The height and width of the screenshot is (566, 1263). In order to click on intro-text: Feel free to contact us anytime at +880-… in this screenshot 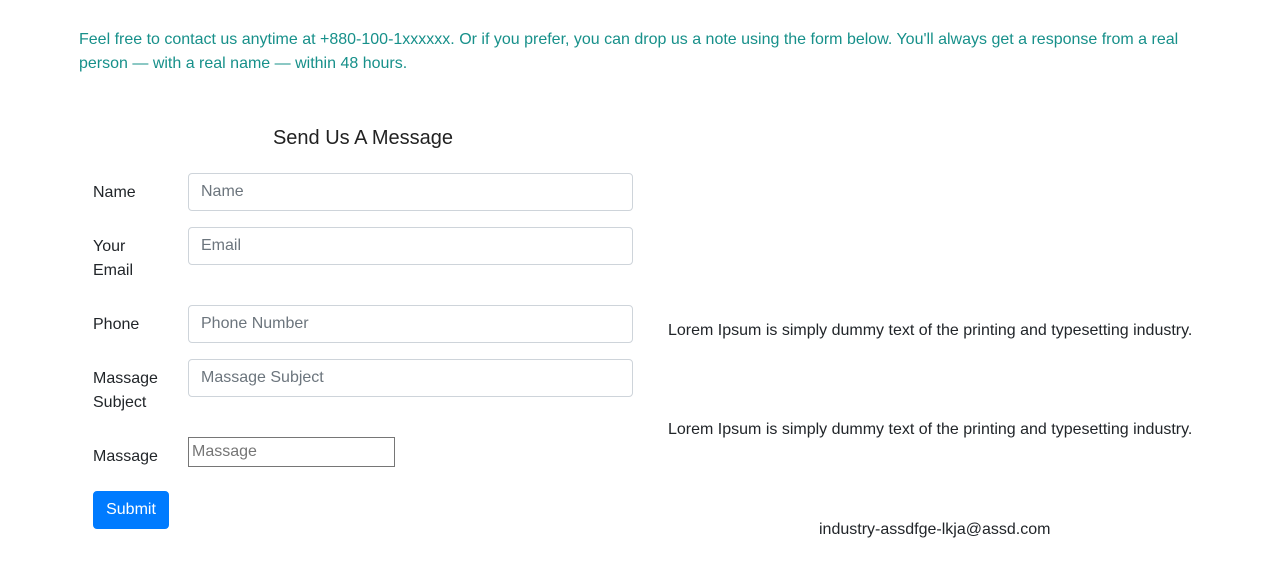, I will do `click(629, 51)`.